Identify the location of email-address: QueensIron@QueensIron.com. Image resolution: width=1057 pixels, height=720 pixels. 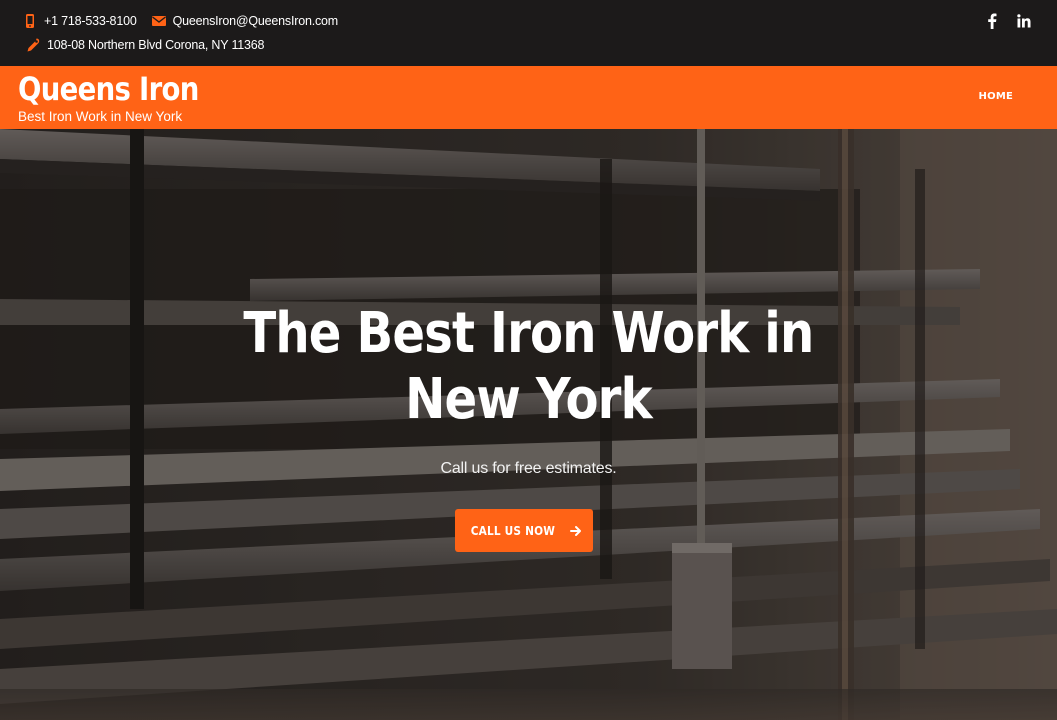
(255, 21).